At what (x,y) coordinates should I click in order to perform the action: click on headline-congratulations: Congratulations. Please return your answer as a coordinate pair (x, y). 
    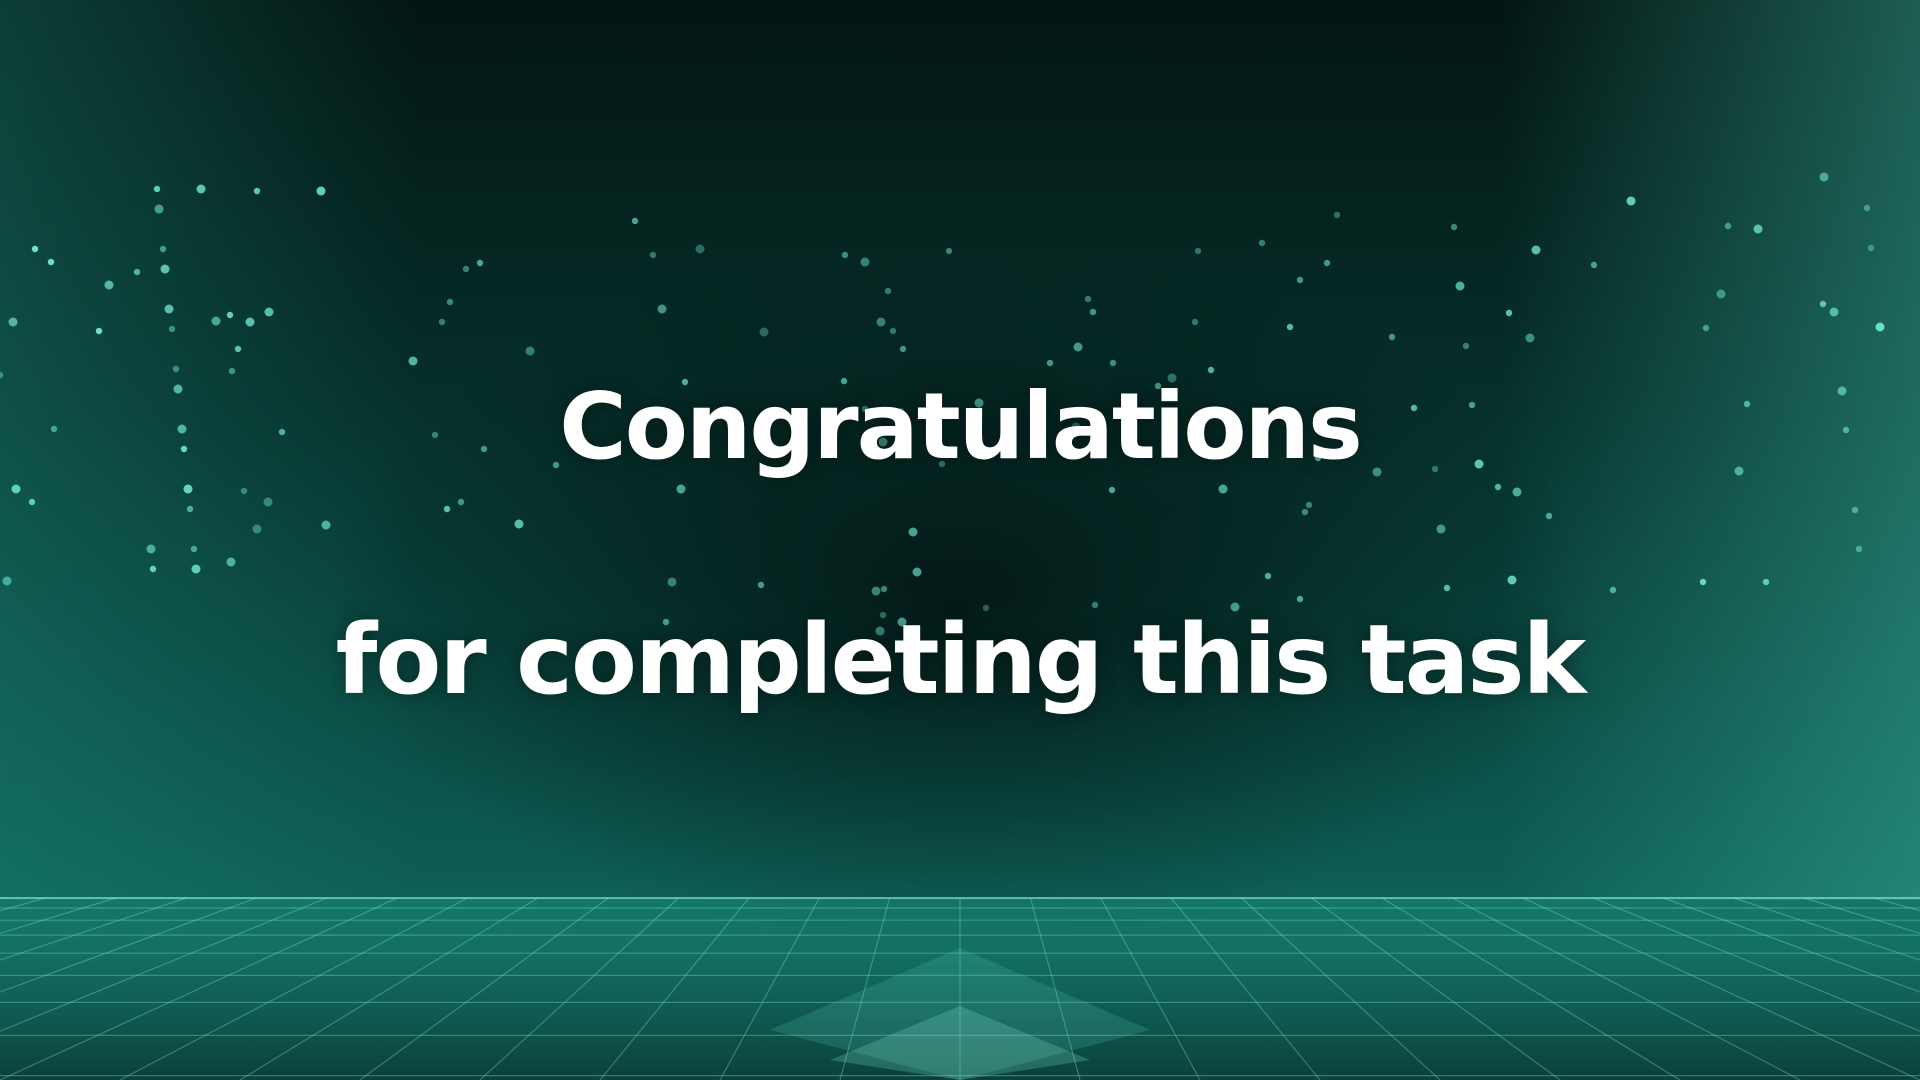
    Looking at the image, I should click on (961, 426).